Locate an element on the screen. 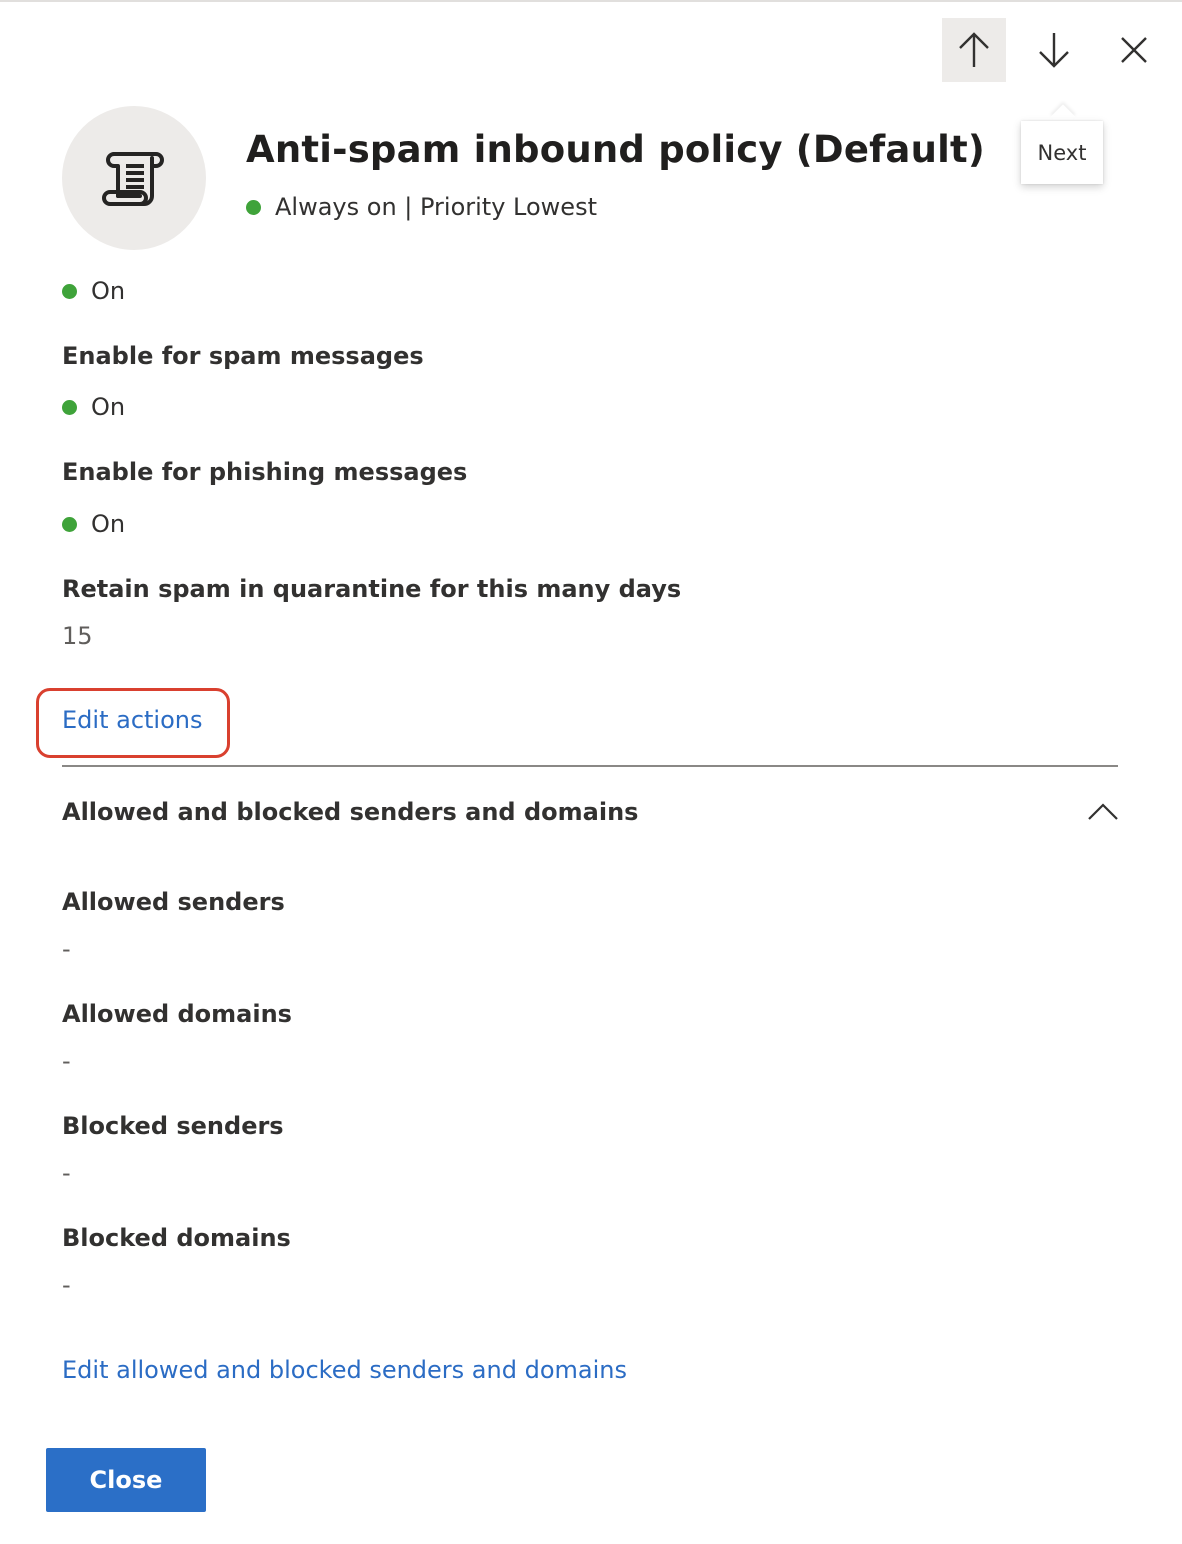 This screenshot has width=1182, height=1544. chevron-up-icon is located at coordinates (1103, 812).